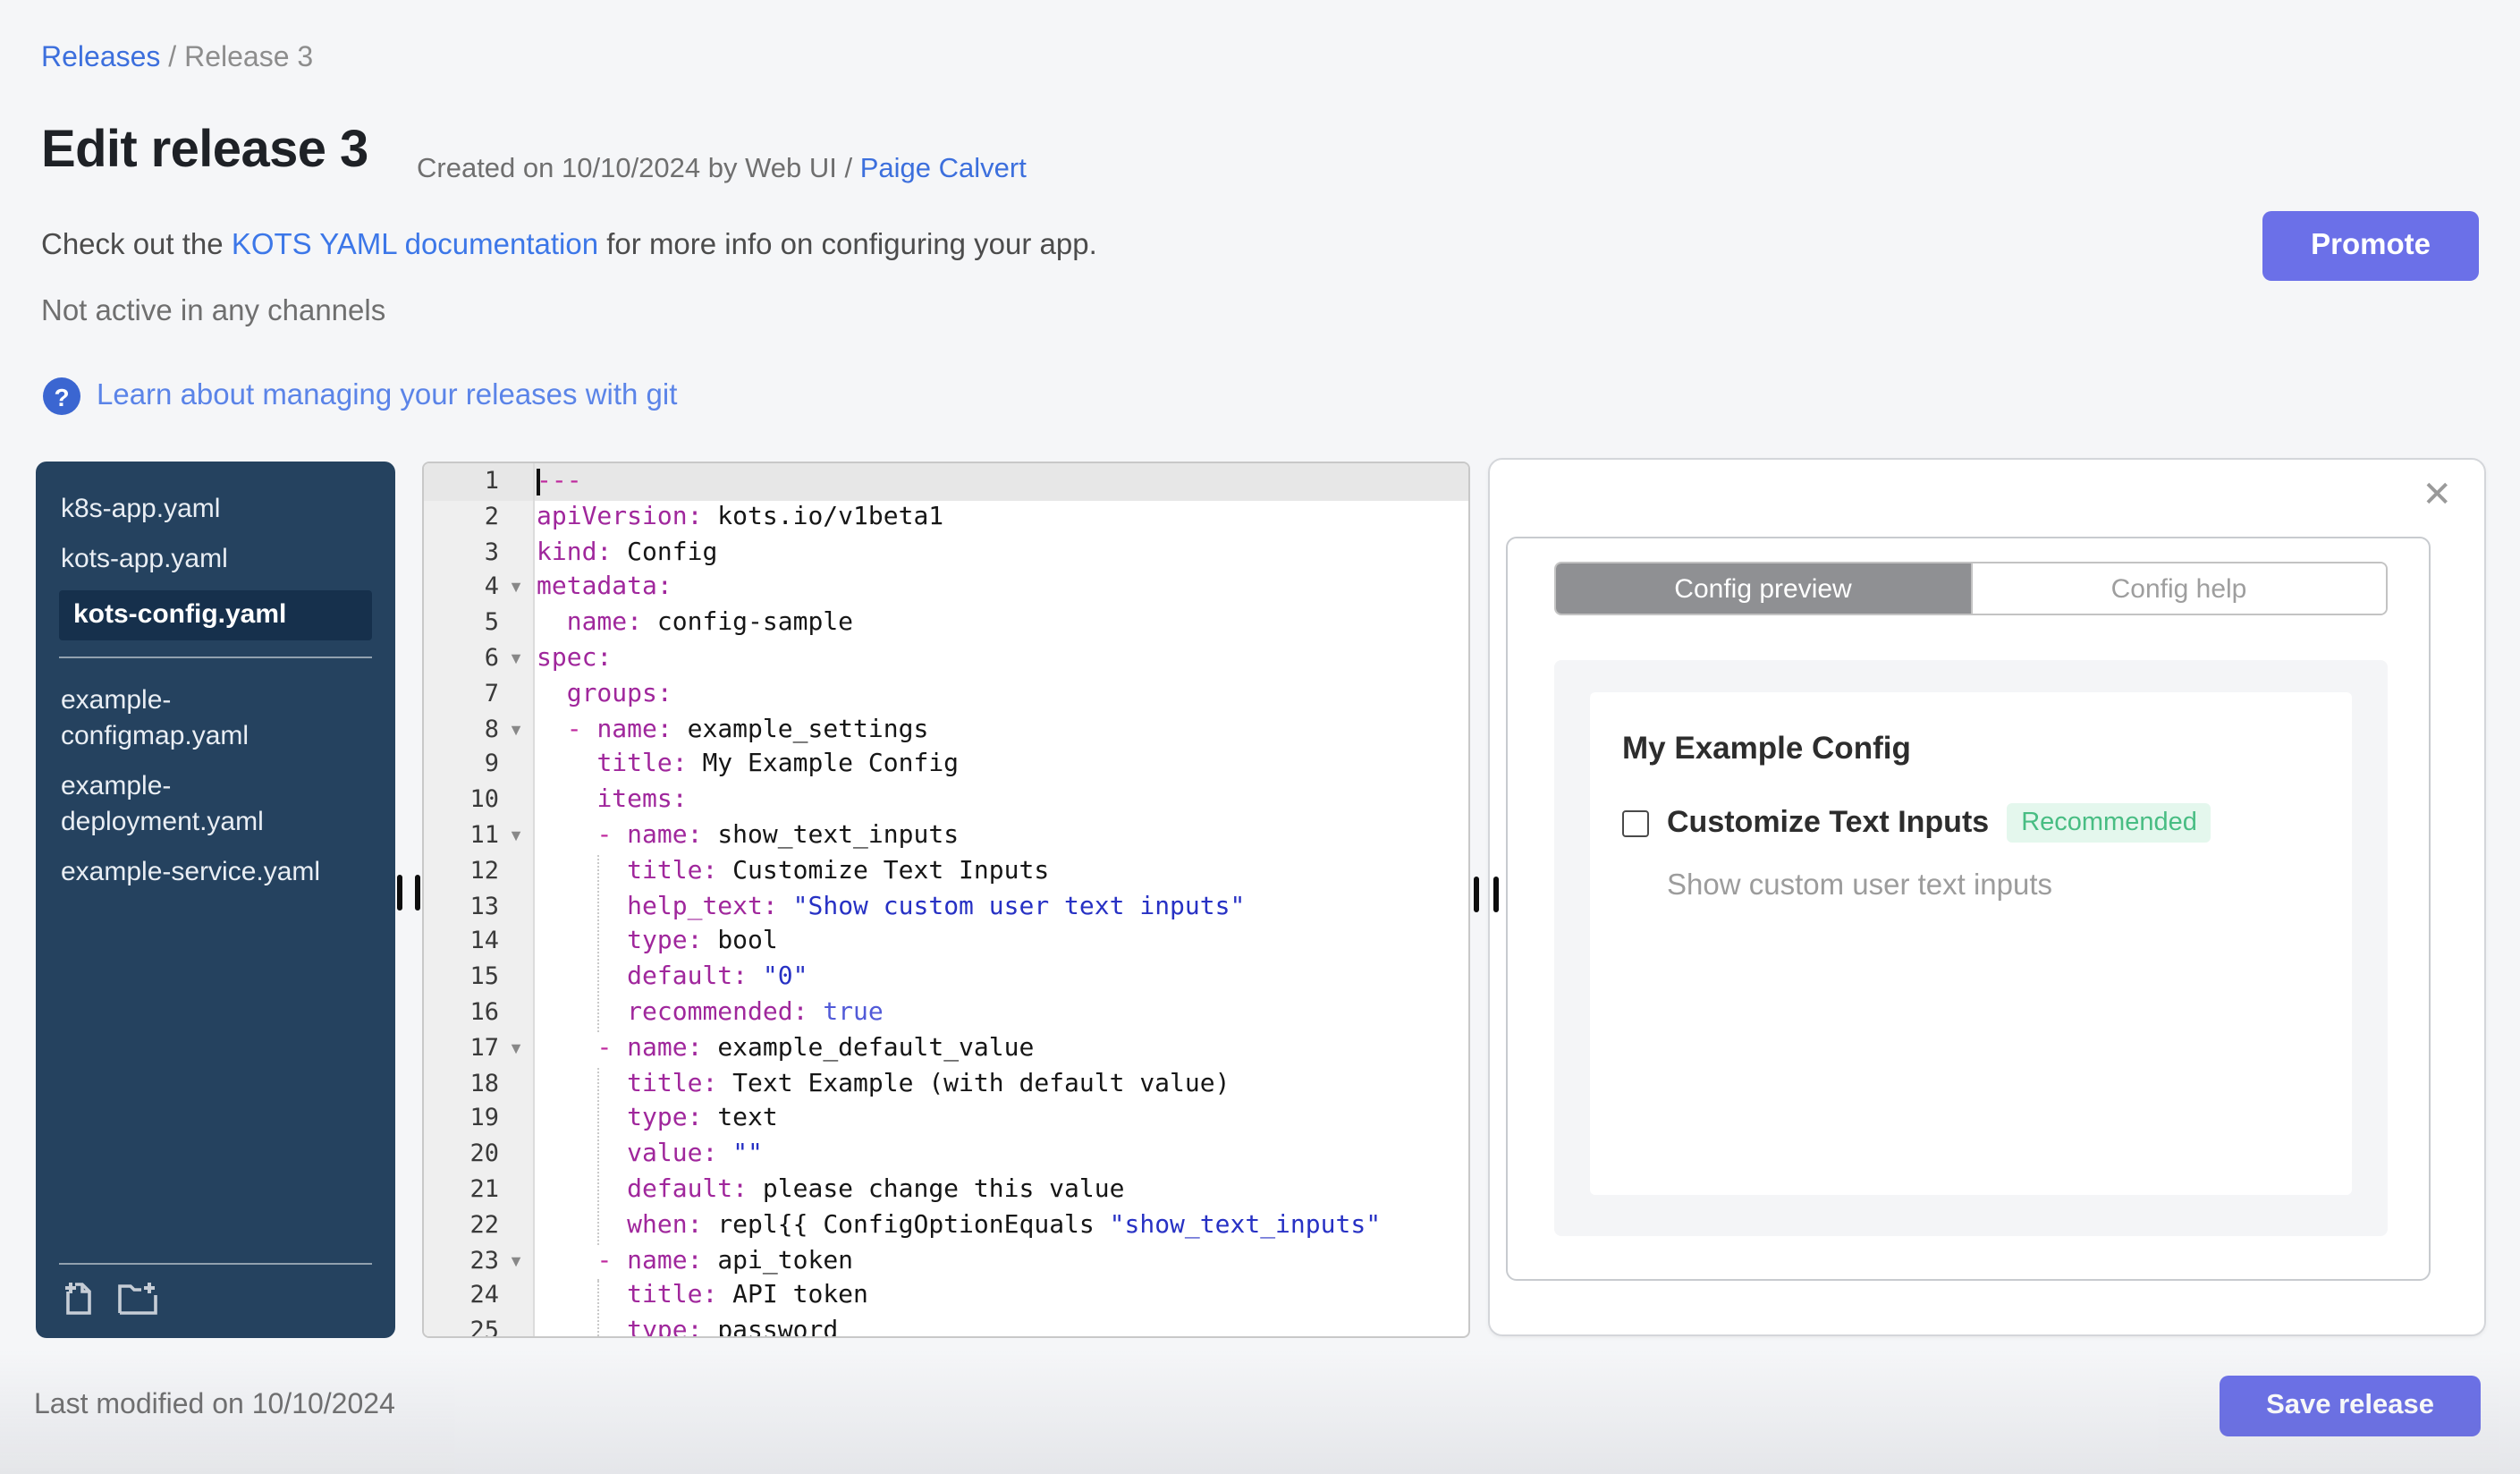  Describe the element at coordinates (538, 483) in the screenshot. I see `text-caret` at that location.